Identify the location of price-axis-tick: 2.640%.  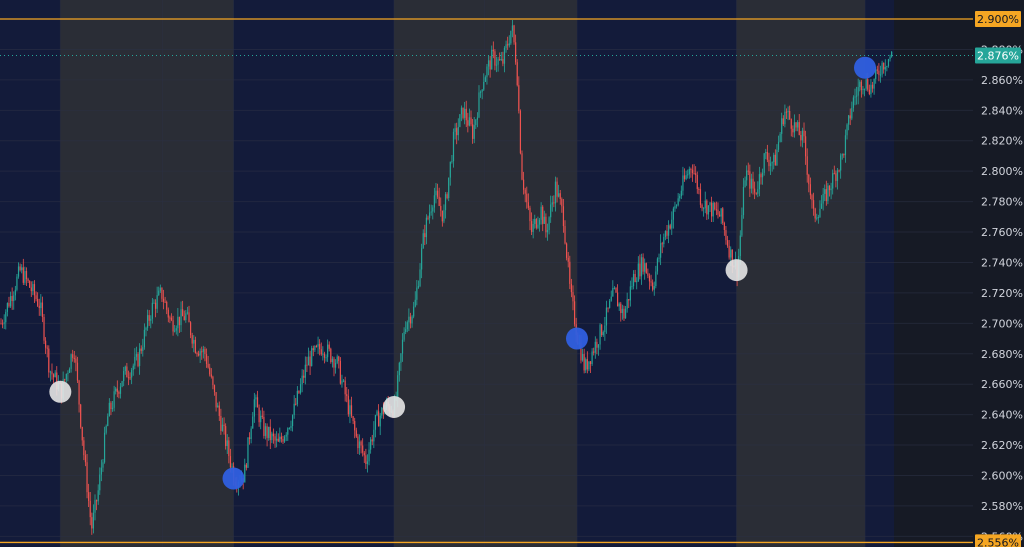
(1002, 415).